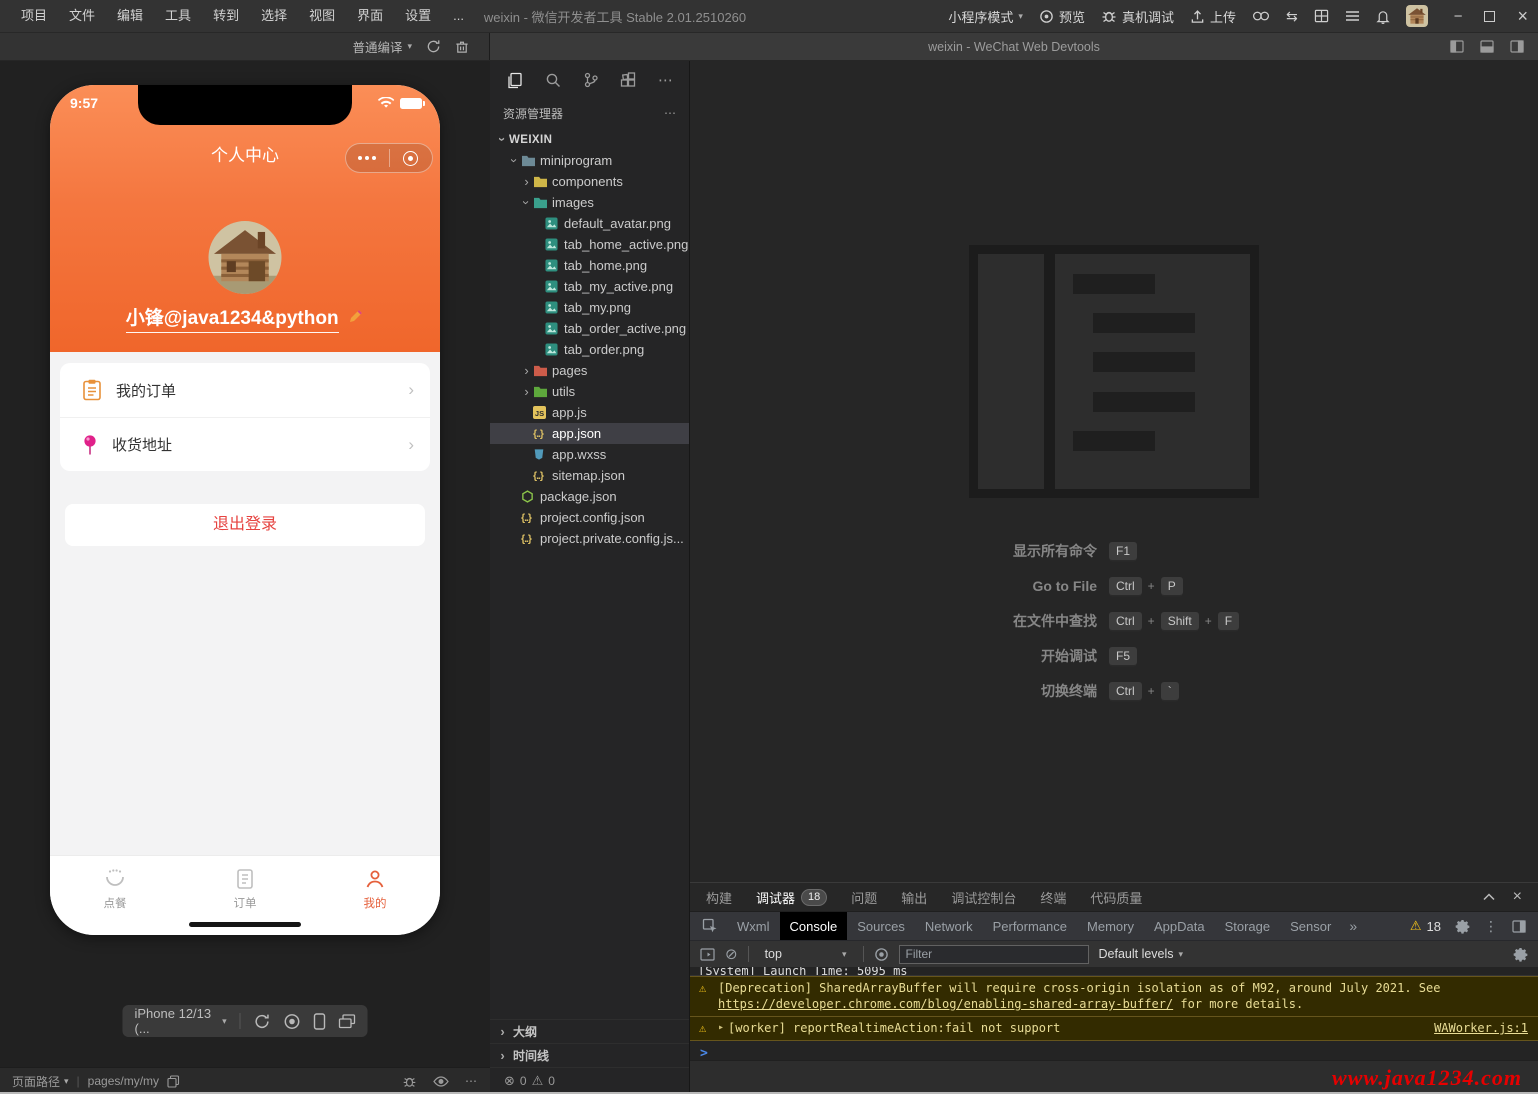 Image resolution: width=1538 pixels, height=1094 pixels. I want to click on menu-视图: 视图, so click(322, 16).